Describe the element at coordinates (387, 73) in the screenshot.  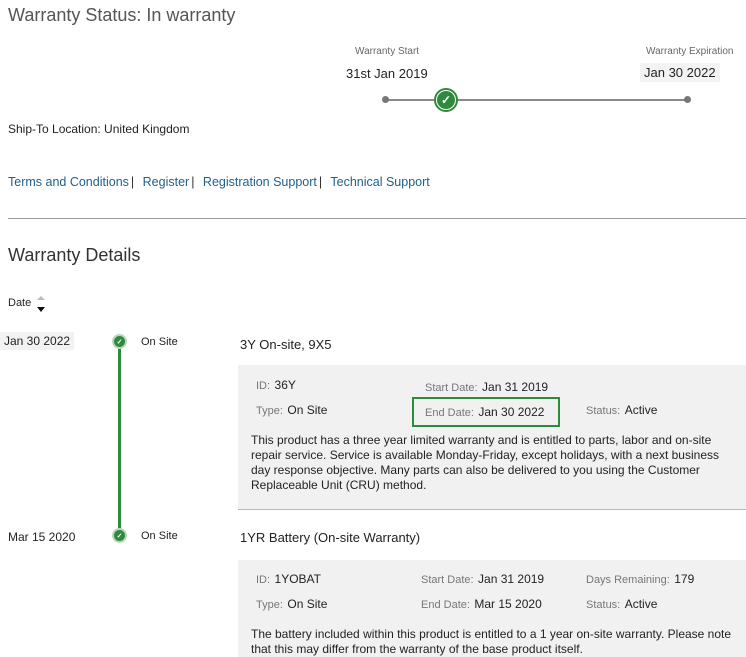
I see `warranty-start-date: 31st Jan 2019` at that location.